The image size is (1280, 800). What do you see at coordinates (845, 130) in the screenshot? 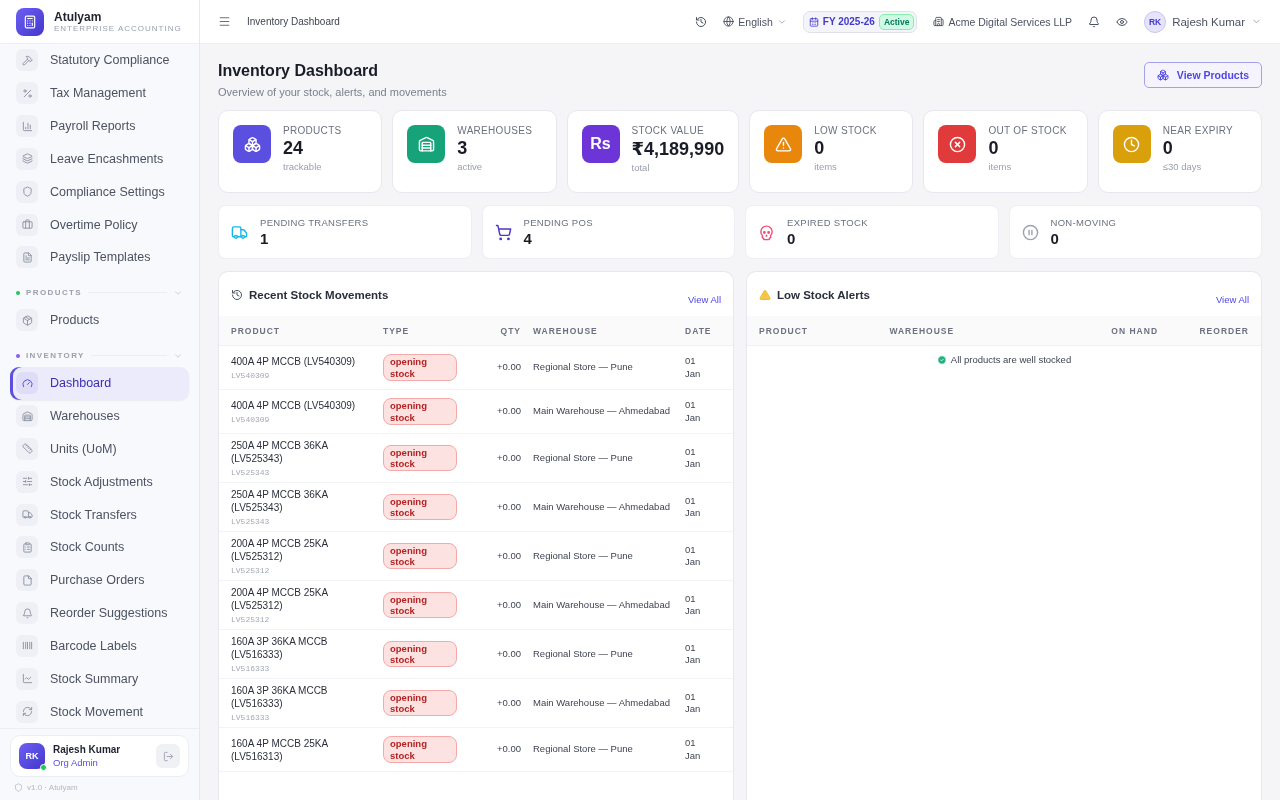
I see `stat-label: LOW STOCK` at bounding box center [845, 130].